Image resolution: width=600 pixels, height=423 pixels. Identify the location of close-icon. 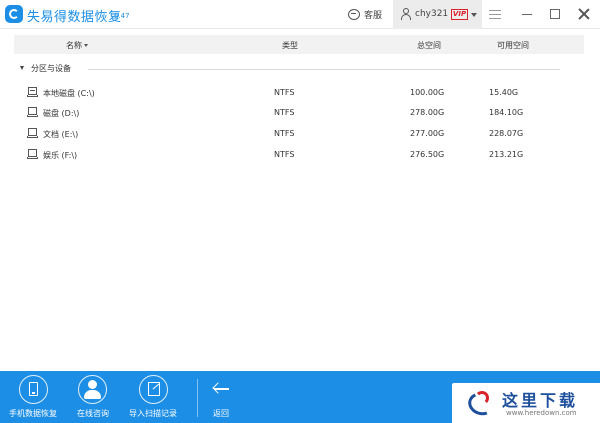
(584, 14).